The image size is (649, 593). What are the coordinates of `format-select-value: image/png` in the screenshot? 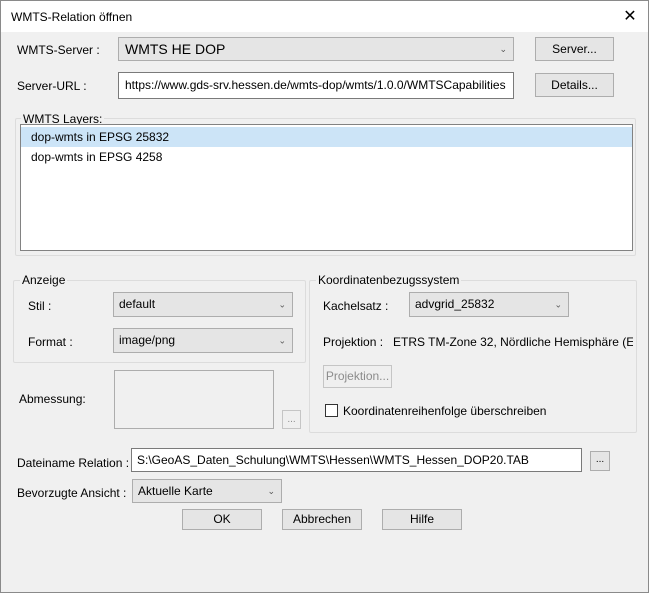 It's located at (147, 340).